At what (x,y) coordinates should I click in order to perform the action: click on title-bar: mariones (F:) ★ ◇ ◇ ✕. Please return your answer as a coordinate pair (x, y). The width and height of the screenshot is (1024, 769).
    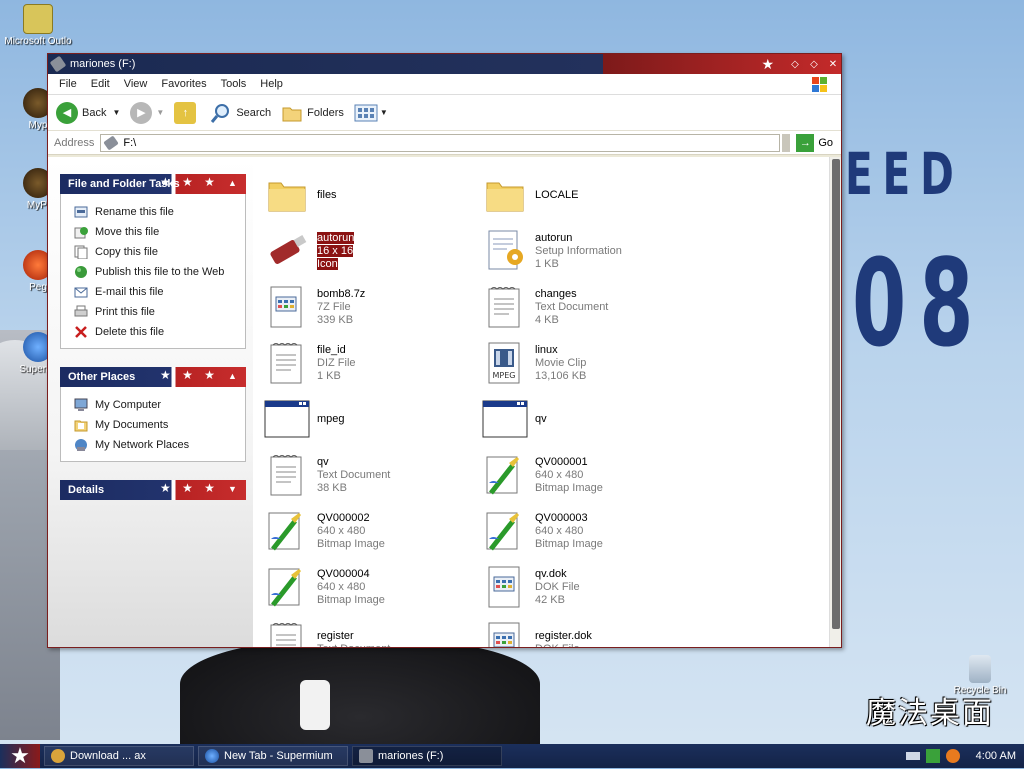
    Looking at the image, I should click on (444, 64).